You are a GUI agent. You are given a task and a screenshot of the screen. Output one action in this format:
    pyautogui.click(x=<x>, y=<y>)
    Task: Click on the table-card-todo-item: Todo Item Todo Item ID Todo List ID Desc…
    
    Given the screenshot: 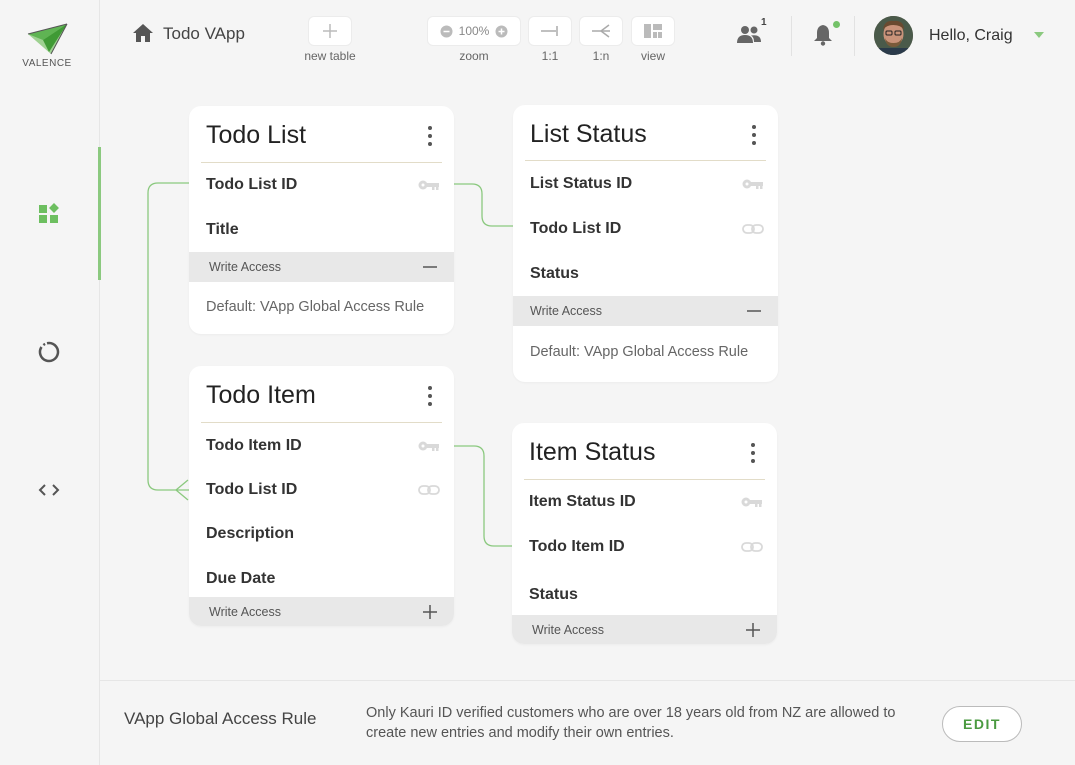 What is the action you would take?
    pyautogui.click(x=321, y=496)
    